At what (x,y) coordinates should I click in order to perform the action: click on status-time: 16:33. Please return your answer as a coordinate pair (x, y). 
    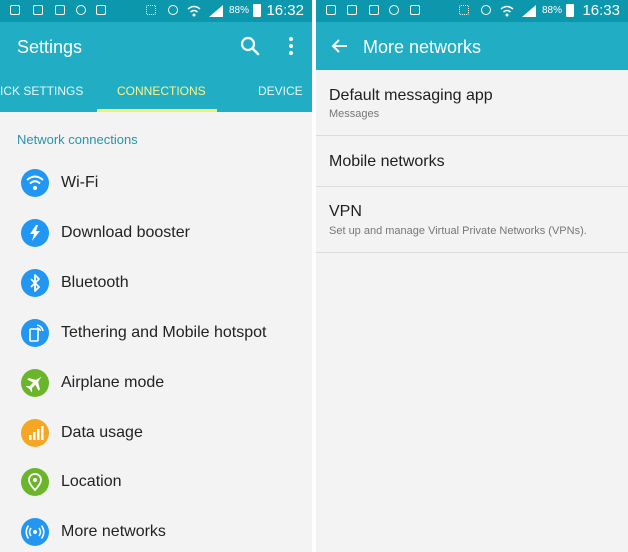
    Looking at the image, I should click on (601, 10).